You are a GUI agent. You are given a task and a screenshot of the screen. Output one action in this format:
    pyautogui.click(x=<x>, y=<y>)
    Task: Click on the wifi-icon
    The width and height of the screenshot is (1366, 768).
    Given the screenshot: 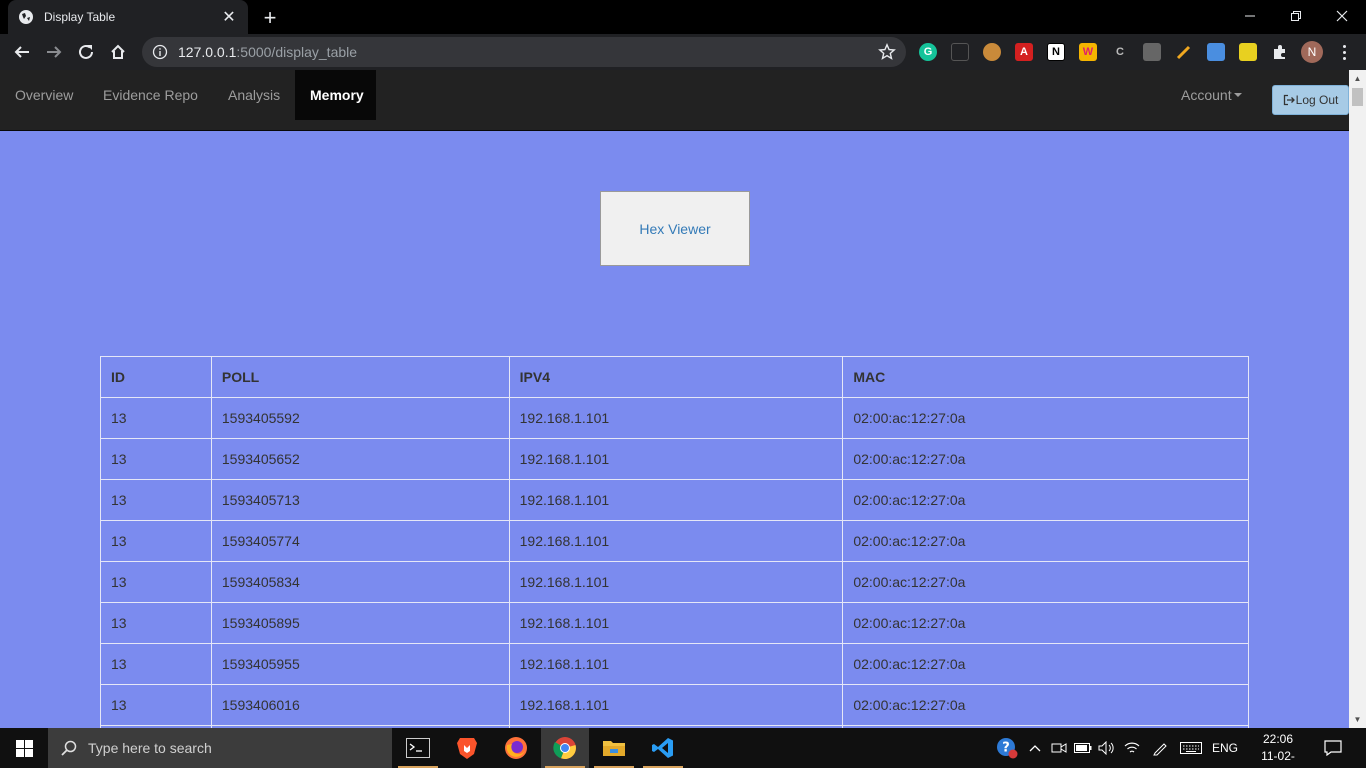 What is the action you would take?
    pyautogui.click(x=1132, y=748)
    